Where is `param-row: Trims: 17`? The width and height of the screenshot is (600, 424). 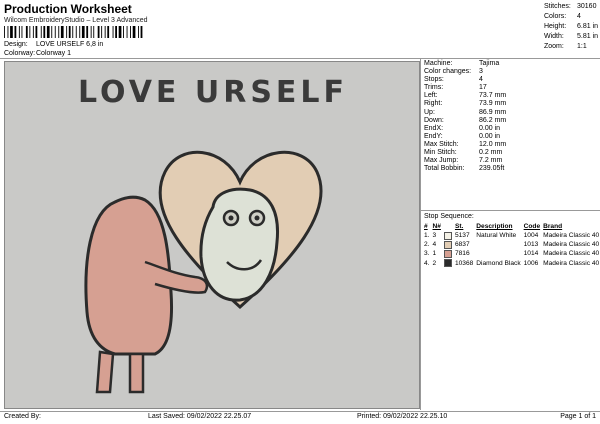
param-row: Trims: 17 is located at coordinates (455, 88).